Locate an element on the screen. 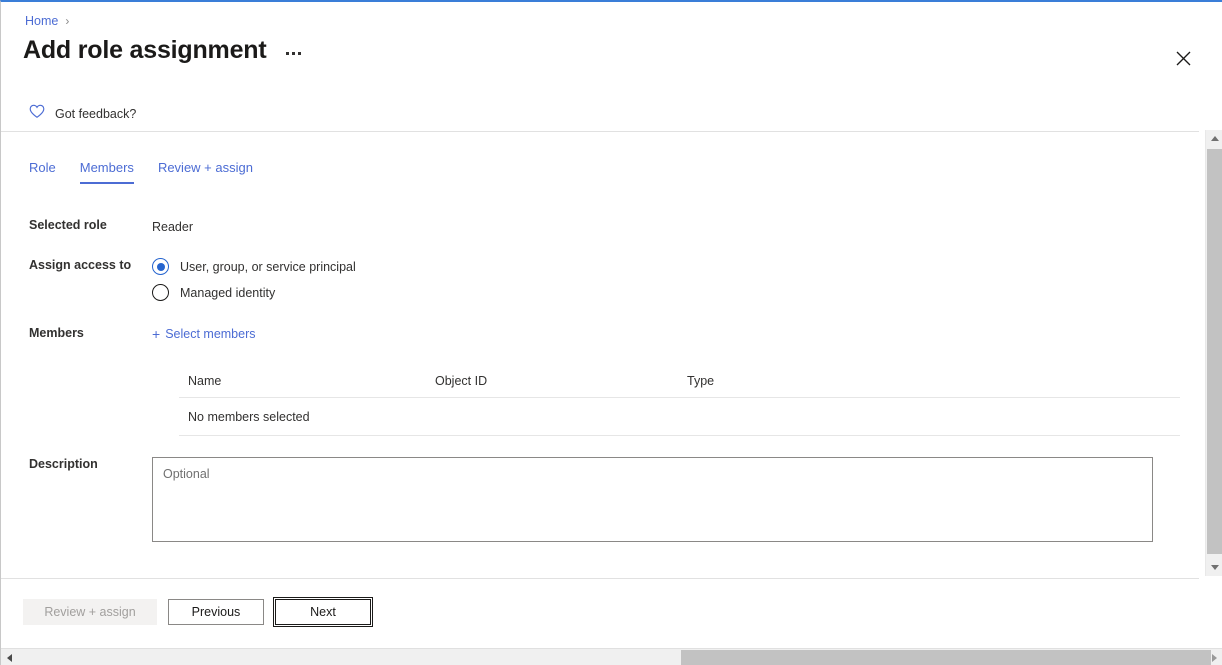 Image resolution: width=1222 pixels, height=665 pixels. horizontal-scrollbar is located at coordinates (611, 656).